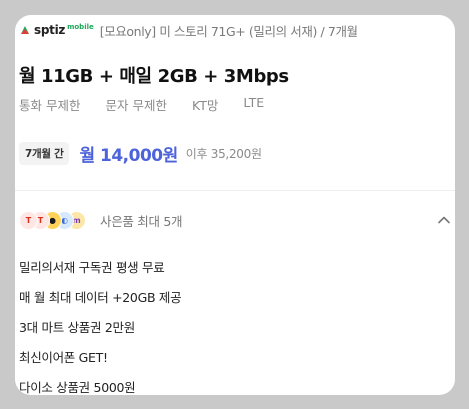  What do you see at coordinates (444, 220) in the screenshot?
I see `chevron-up-icon` at bounding box center [444, 220].